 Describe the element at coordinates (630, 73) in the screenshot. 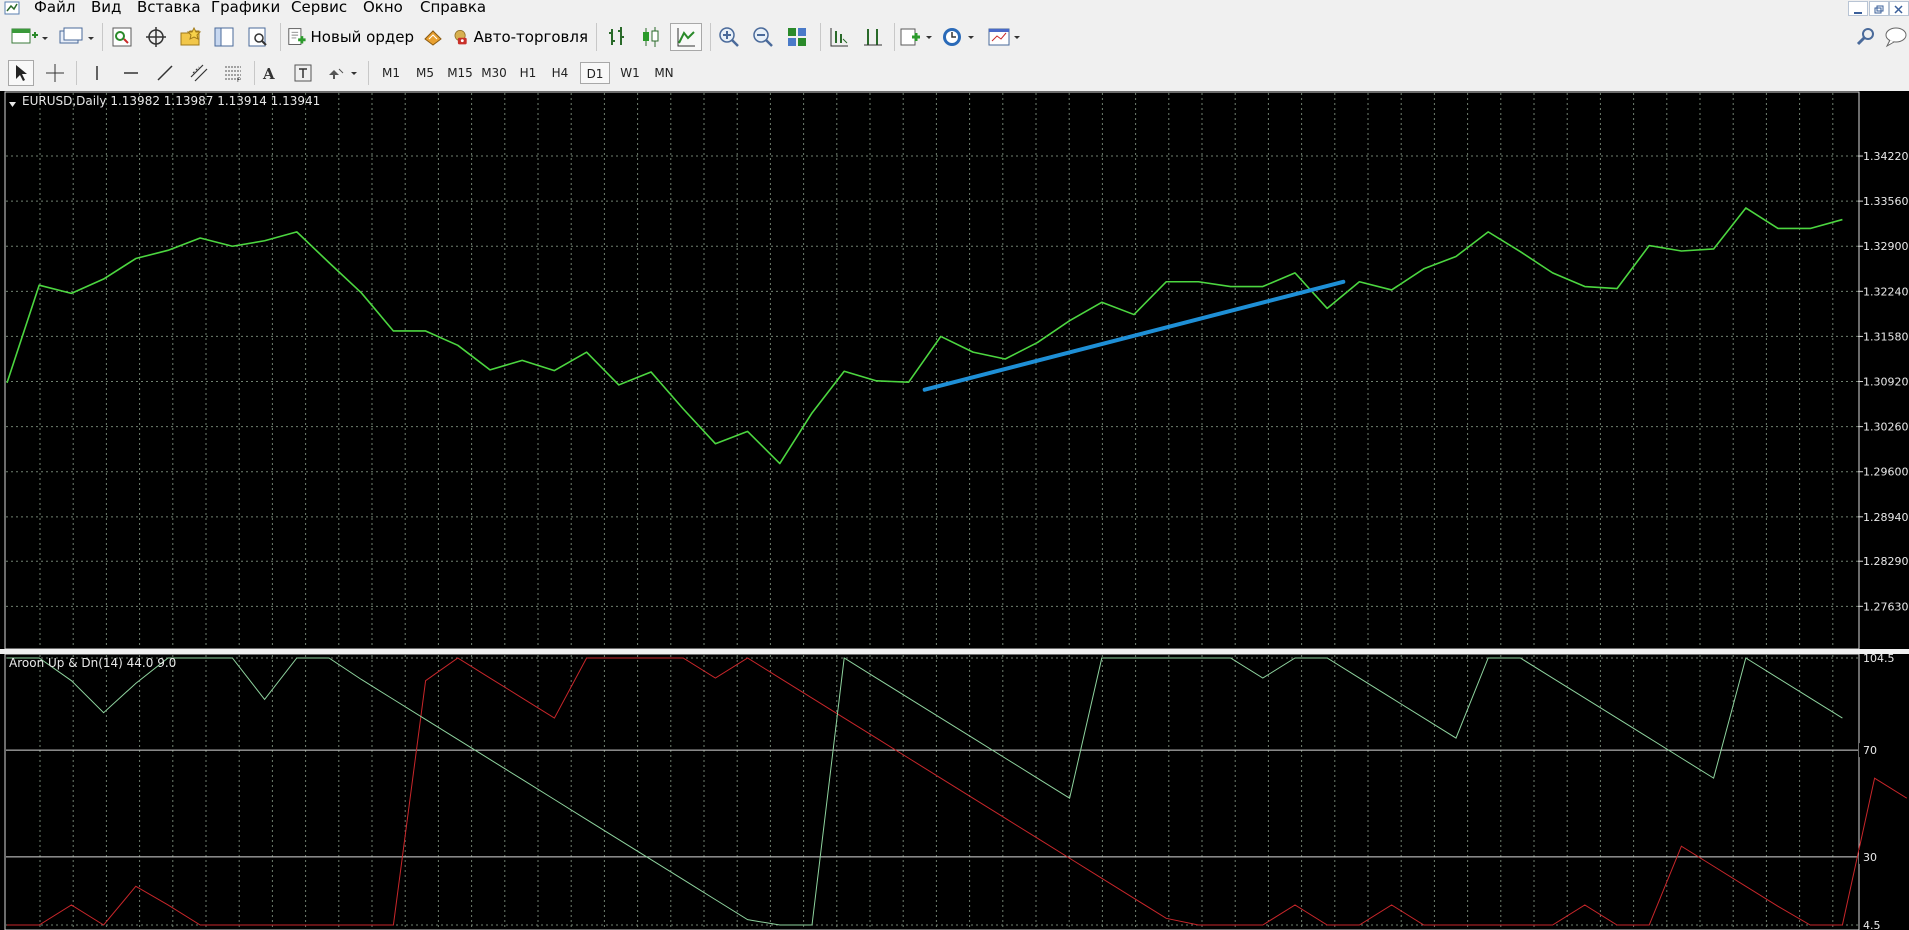

I see `timeframe-w1: W1` at that location.